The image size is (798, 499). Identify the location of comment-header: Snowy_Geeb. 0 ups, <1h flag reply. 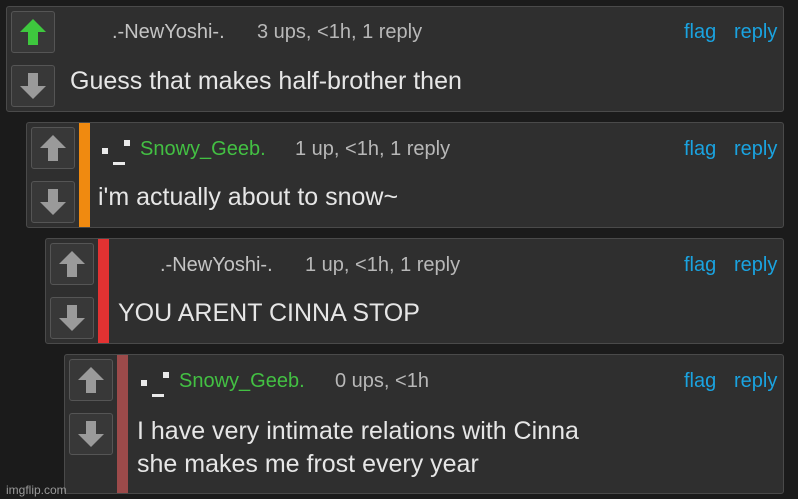
(424, 383).